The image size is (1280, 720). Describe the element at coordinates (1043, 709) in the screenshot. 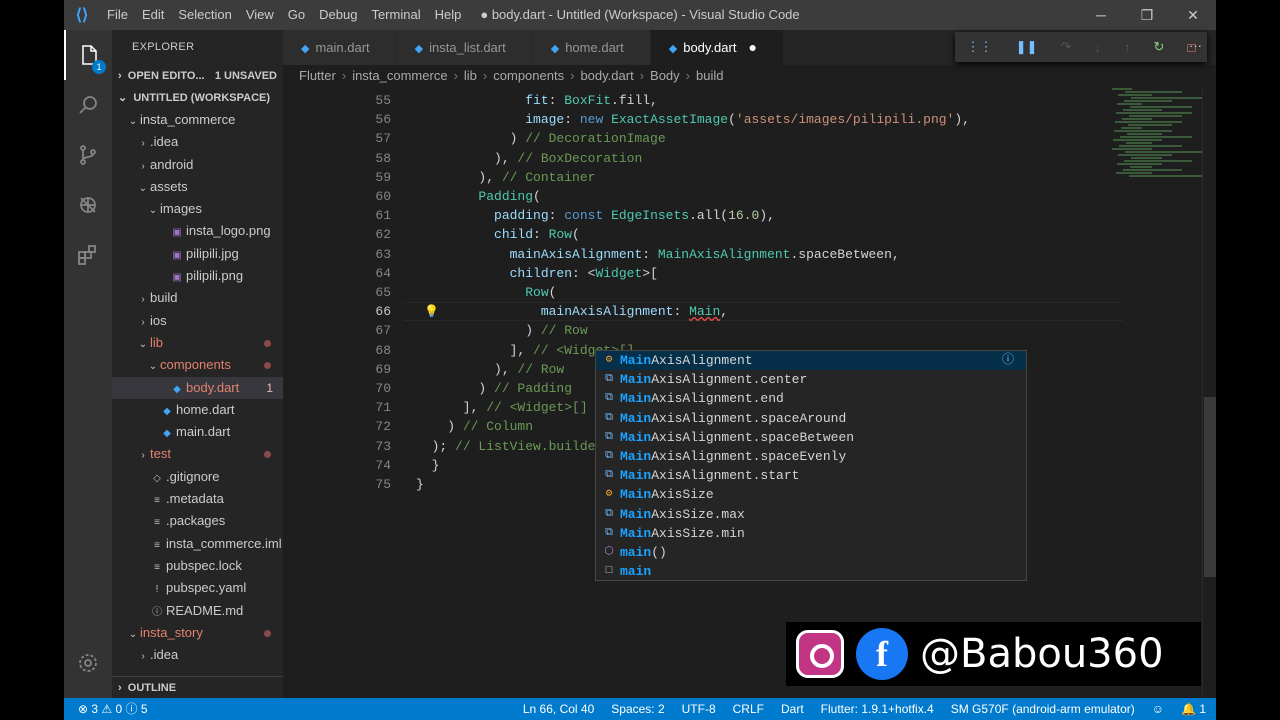

I see `device-selector: SM G570F (android-arm emulator)` at that location.